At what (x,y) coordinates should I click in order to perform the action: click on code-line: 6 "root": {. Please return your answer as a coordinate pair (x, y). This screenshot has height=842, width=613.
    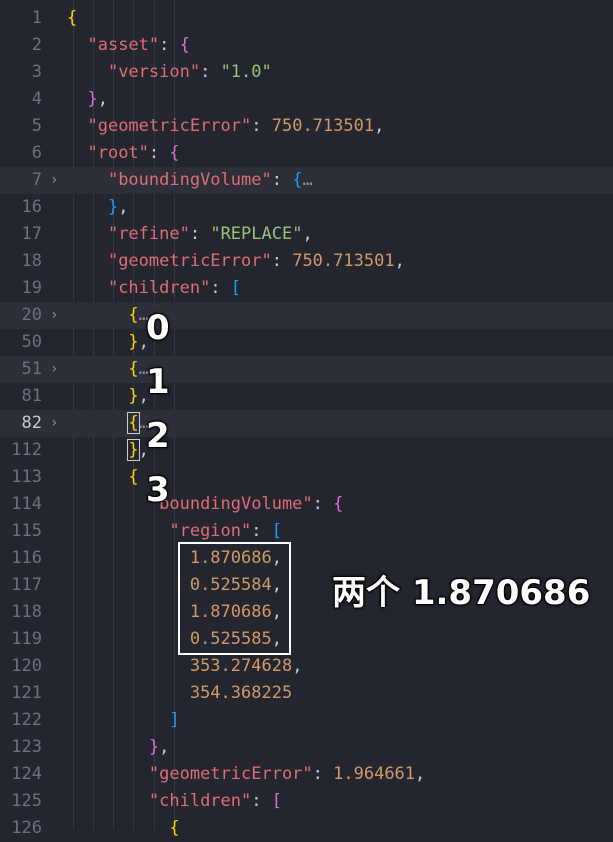
    Looking at the image, I should click on (306, 153).